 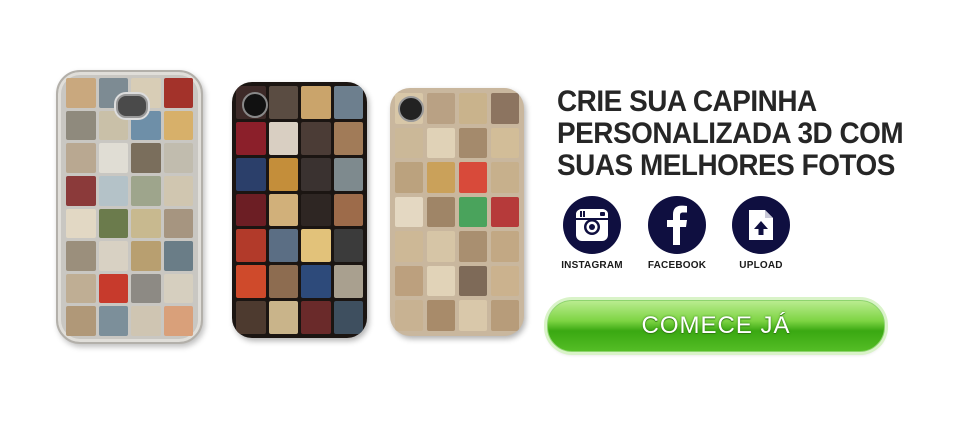 I want to click on start-now-label: COMECE JÁ, so click(x=716, y=325).